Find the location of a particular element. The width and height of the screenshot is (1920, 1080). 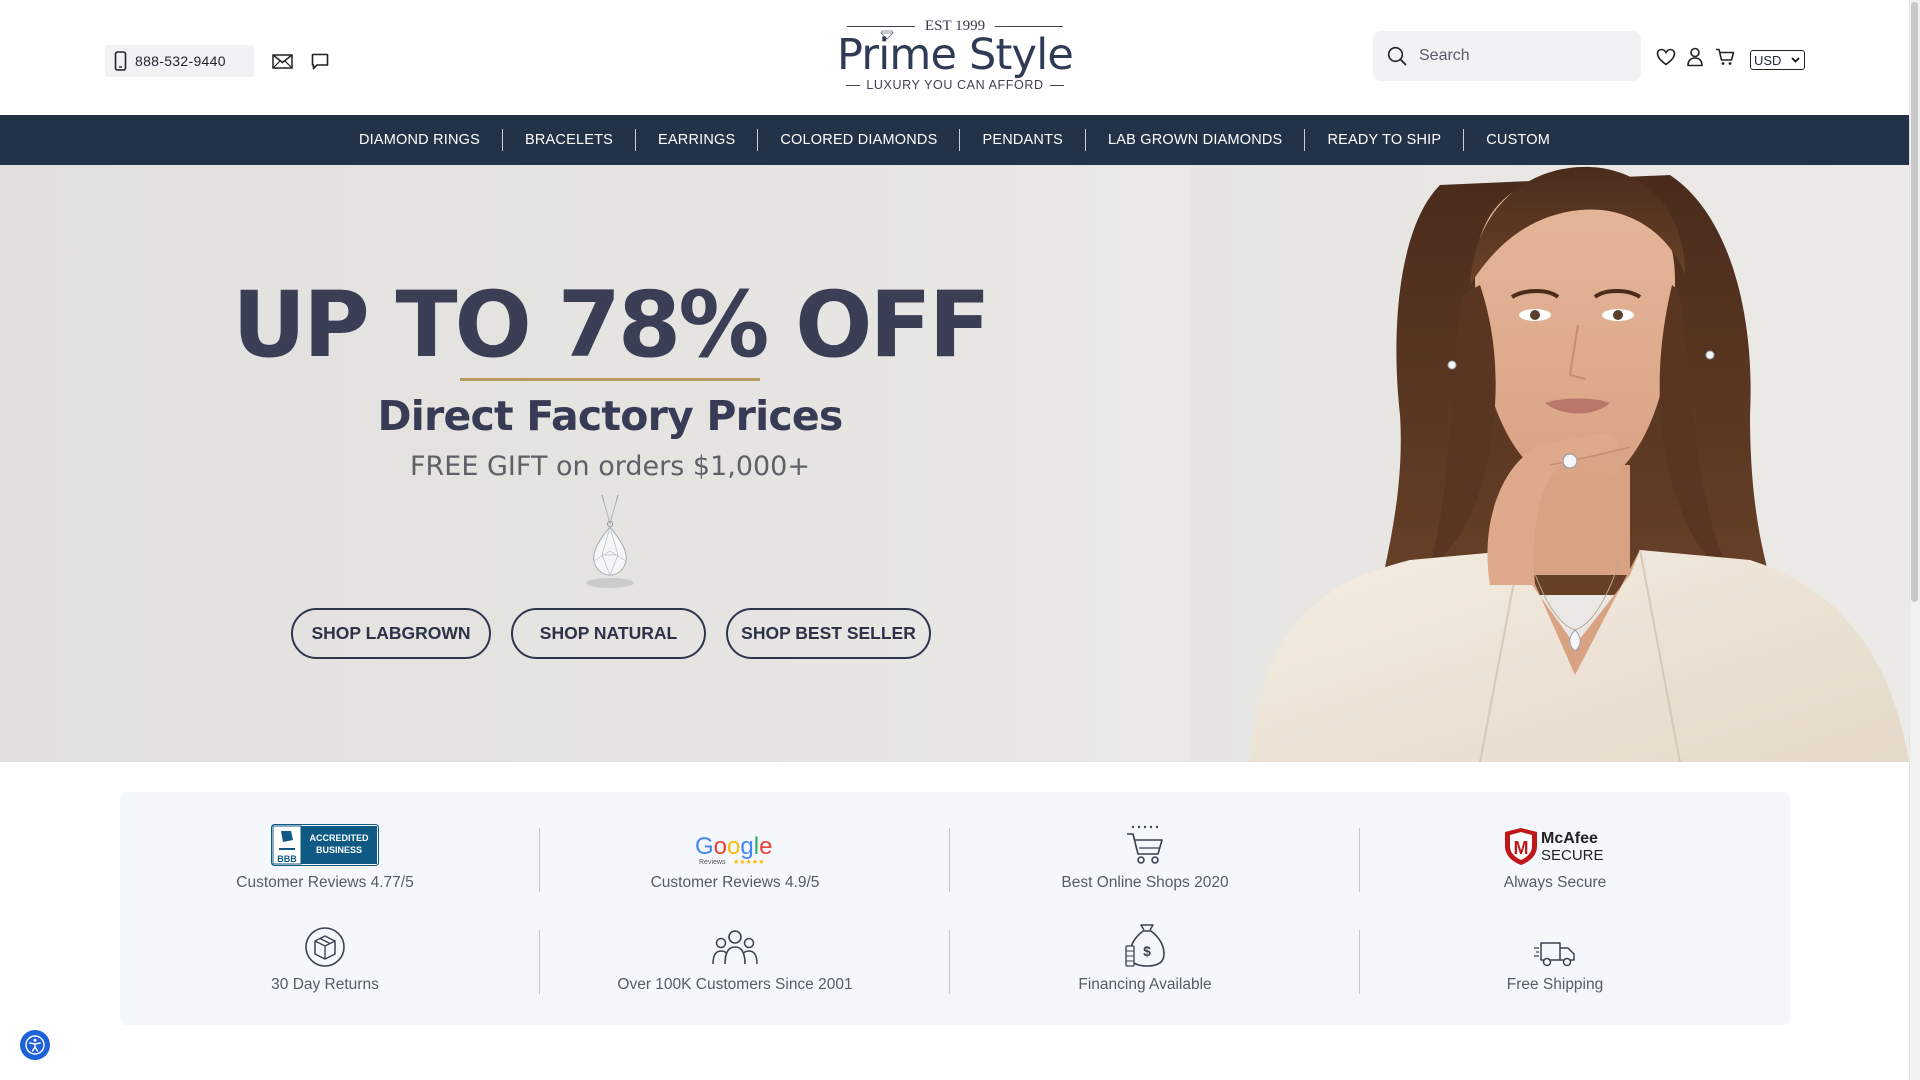

trust-item-shipping: Free Shipping is located at coordinates (1555, 958).